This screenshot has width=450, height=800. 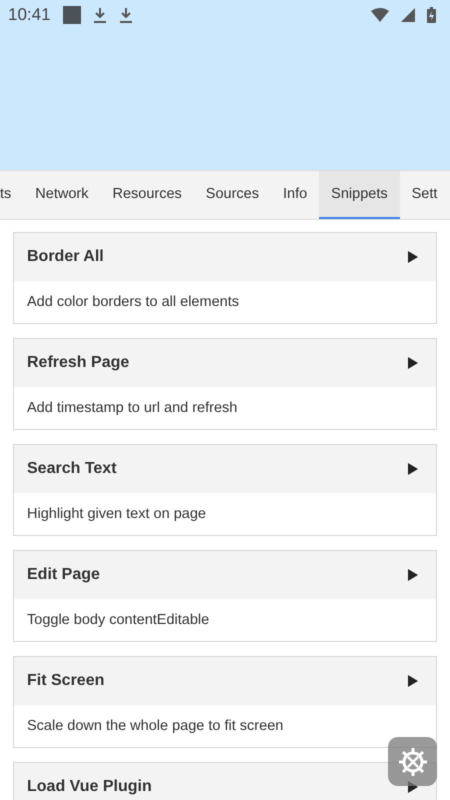 I want to click on tab: Resources, so click(x=147, y=195).